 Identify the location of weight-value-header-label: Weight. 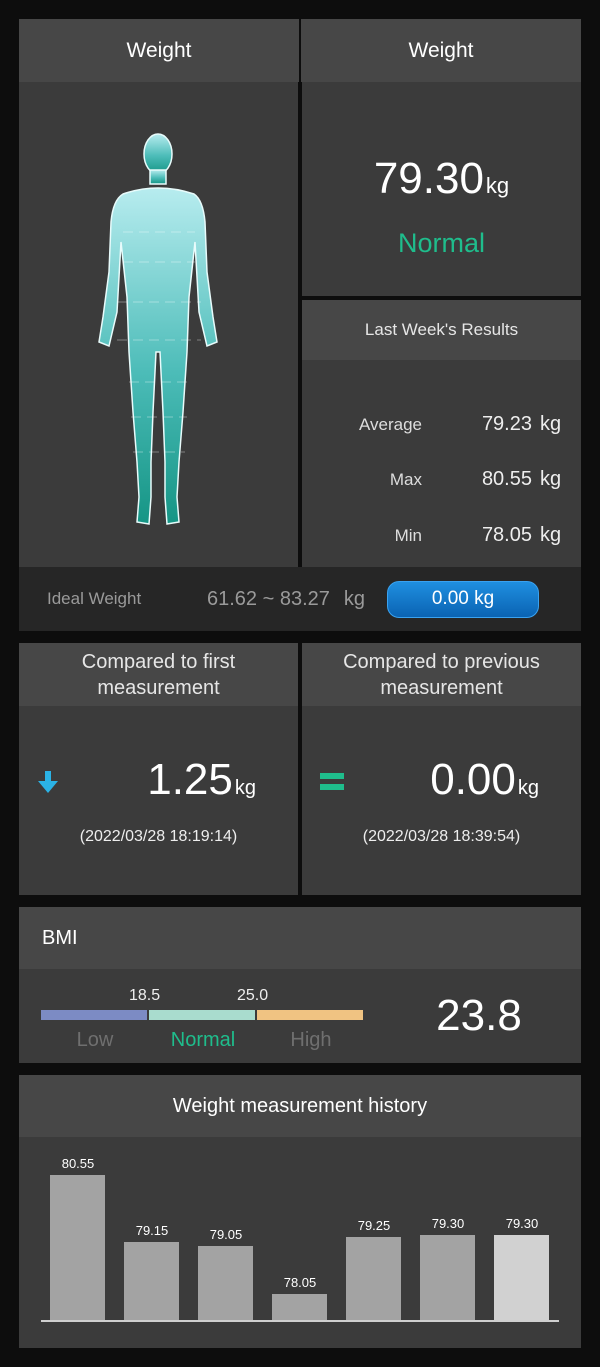
(441, 50).